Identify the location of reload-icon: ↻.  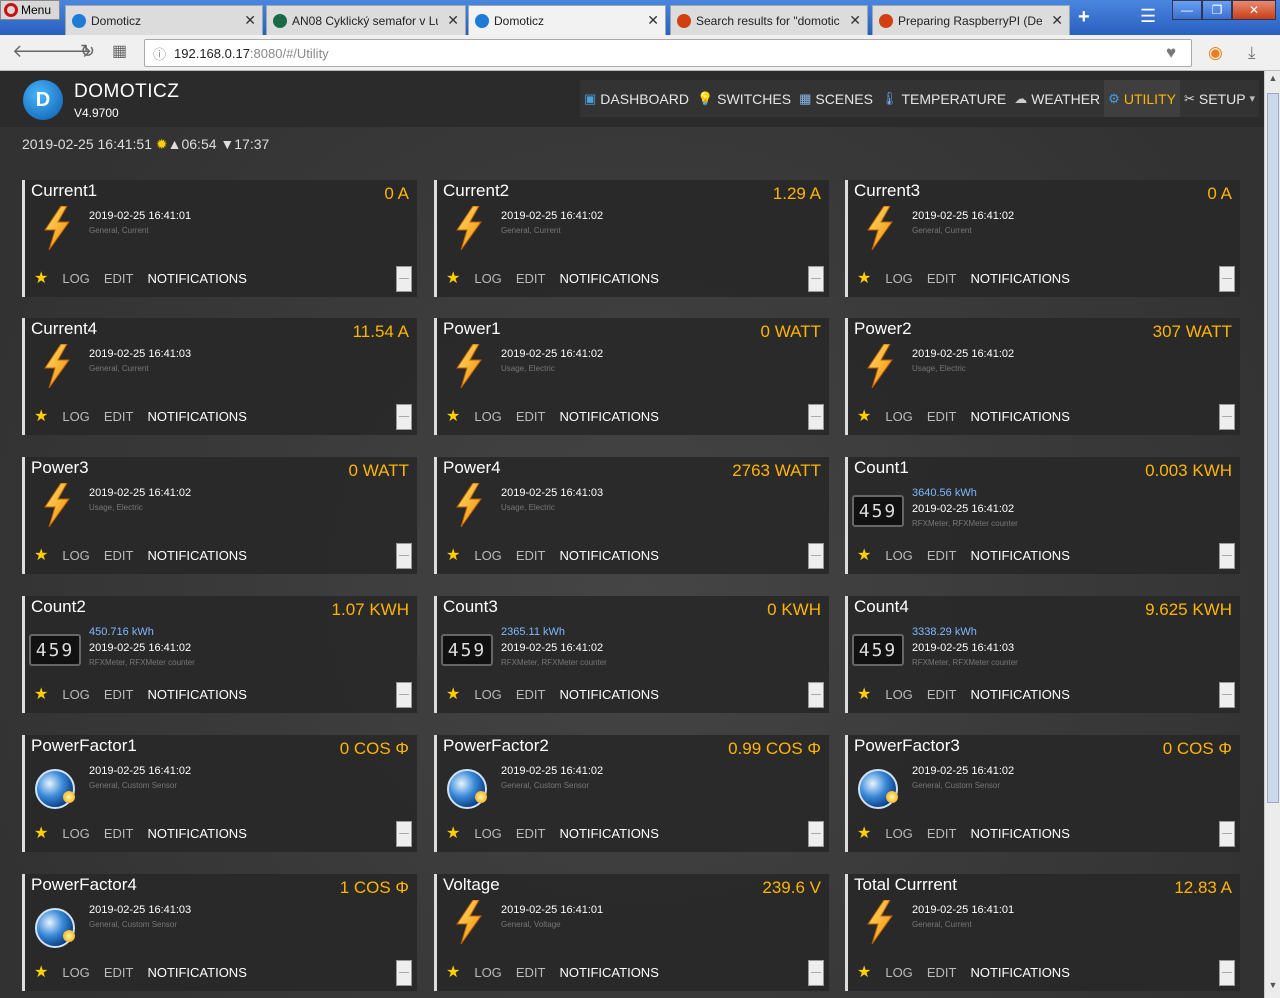
(87, 51).